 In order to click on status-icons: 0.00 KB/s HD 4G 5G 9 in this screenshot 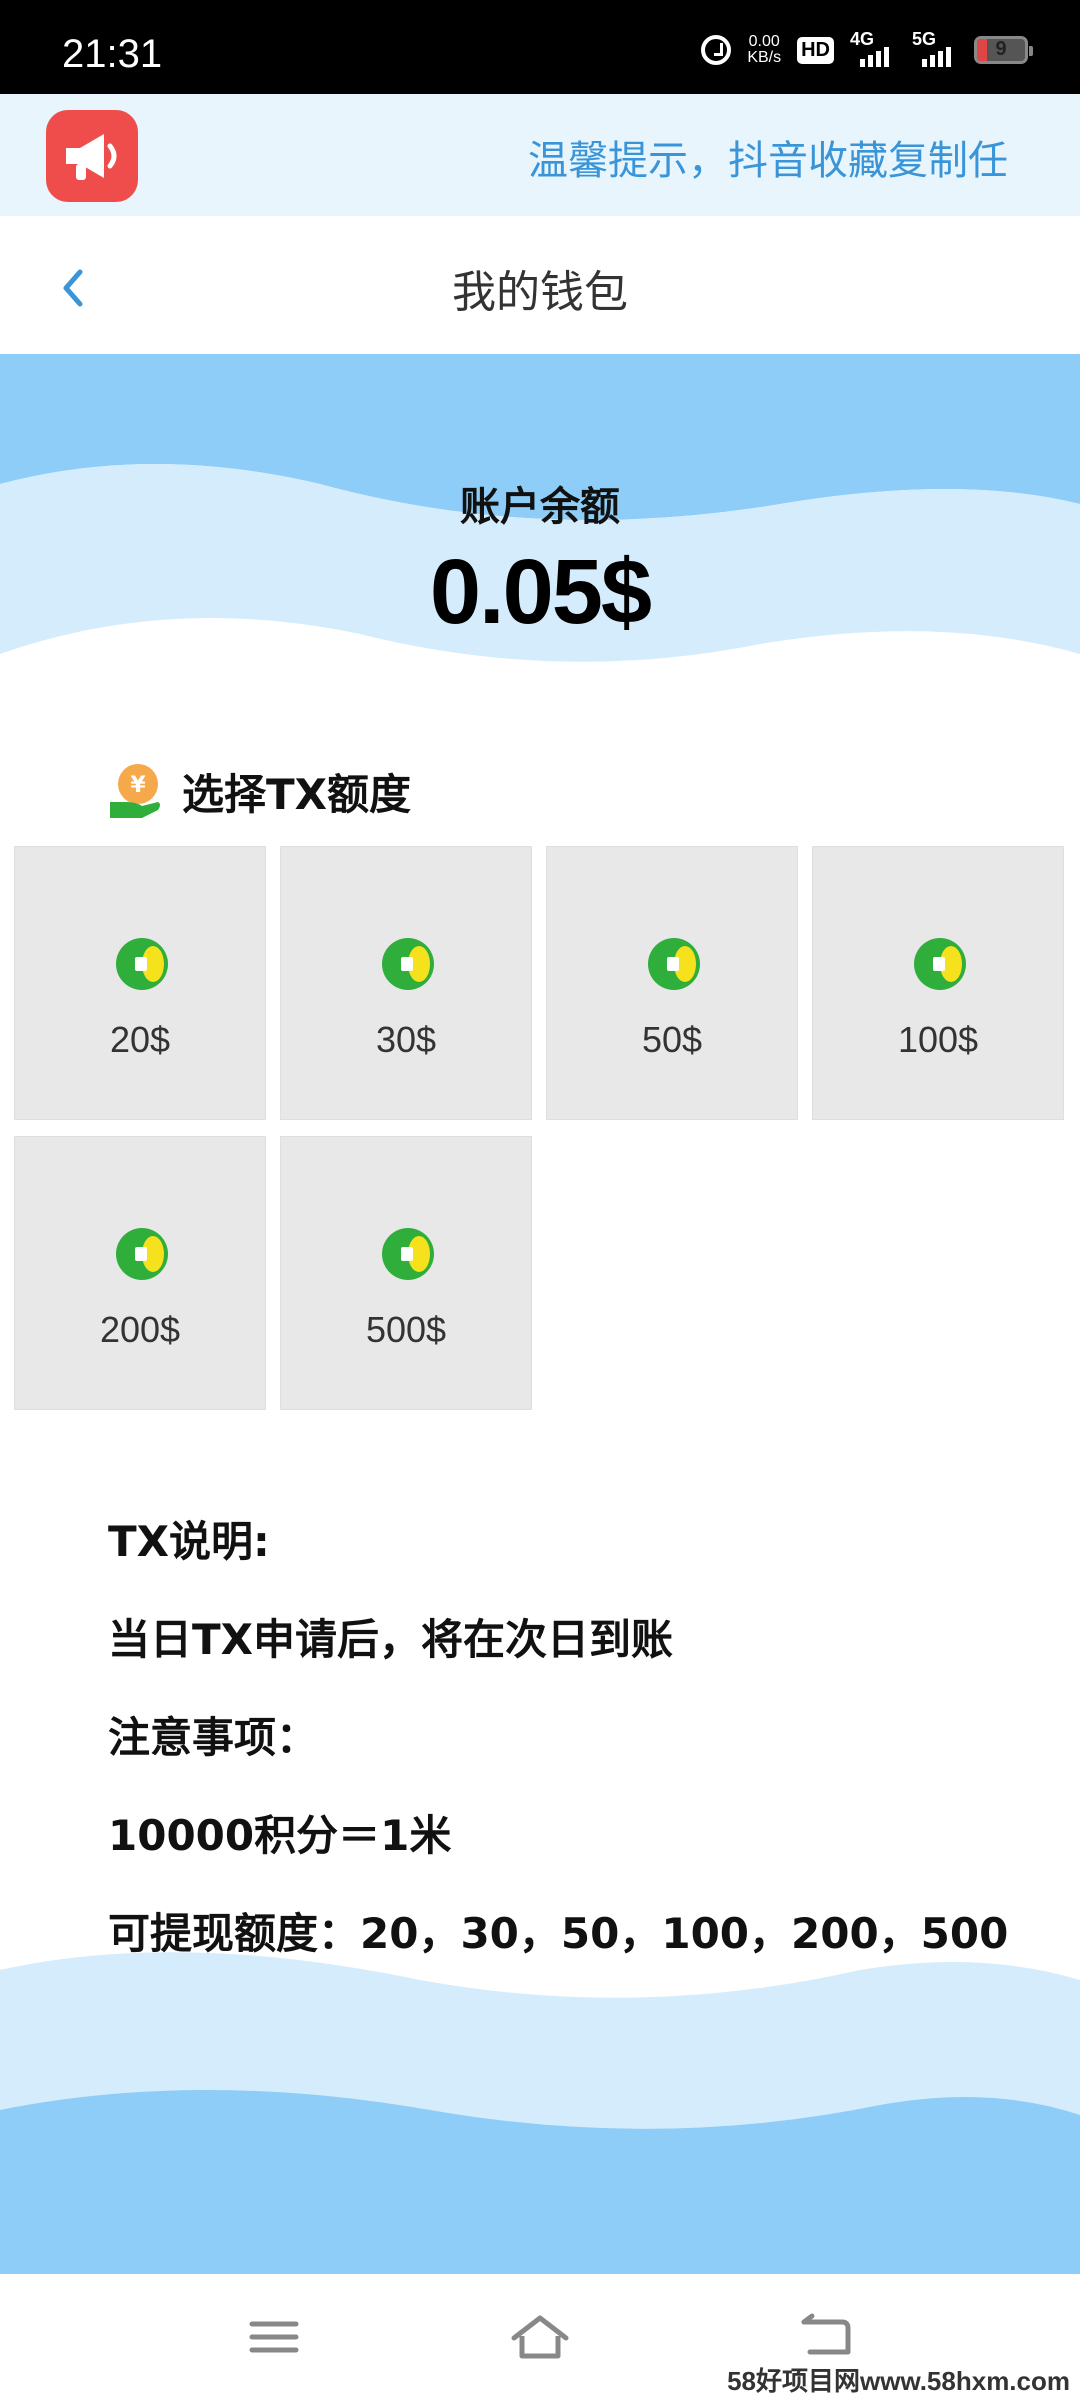, I will do `click(867, 49)`.